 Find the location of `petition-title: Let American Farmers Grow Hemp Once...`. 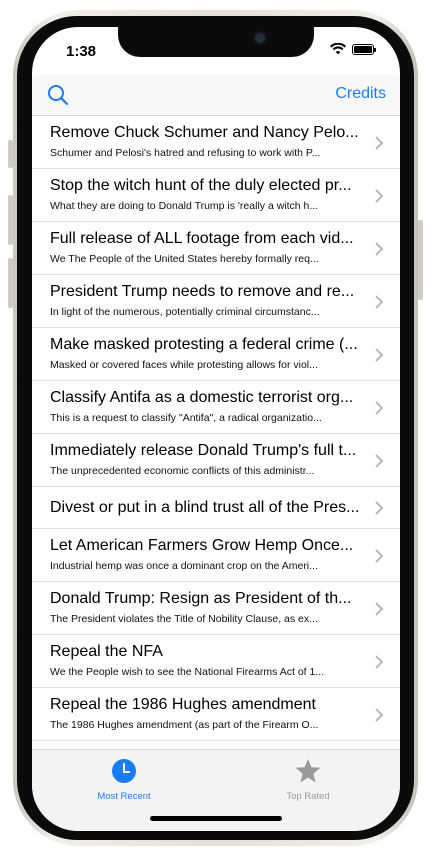

petition-title: Let American Farmers Grow Hemp Once... is located at coordinates (202, 545).